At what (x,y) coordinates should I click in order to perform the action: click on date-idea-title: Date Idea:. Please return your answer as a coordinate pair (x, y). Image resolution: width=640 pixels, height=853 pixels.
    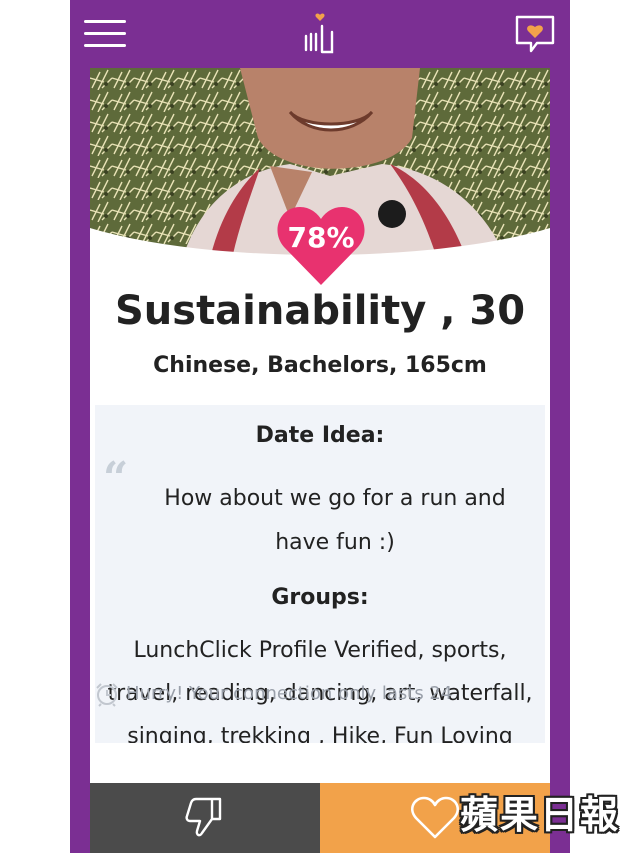
    Looking at the image, I should click on (320, 435).